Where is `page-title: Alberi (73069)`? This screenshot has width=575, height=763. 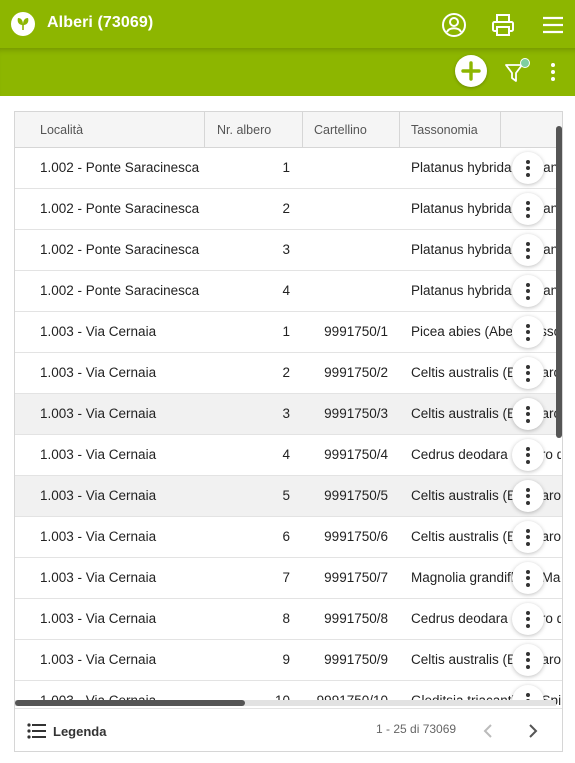 page-title: Alberi (73069) is located at coordinates (100, 22).